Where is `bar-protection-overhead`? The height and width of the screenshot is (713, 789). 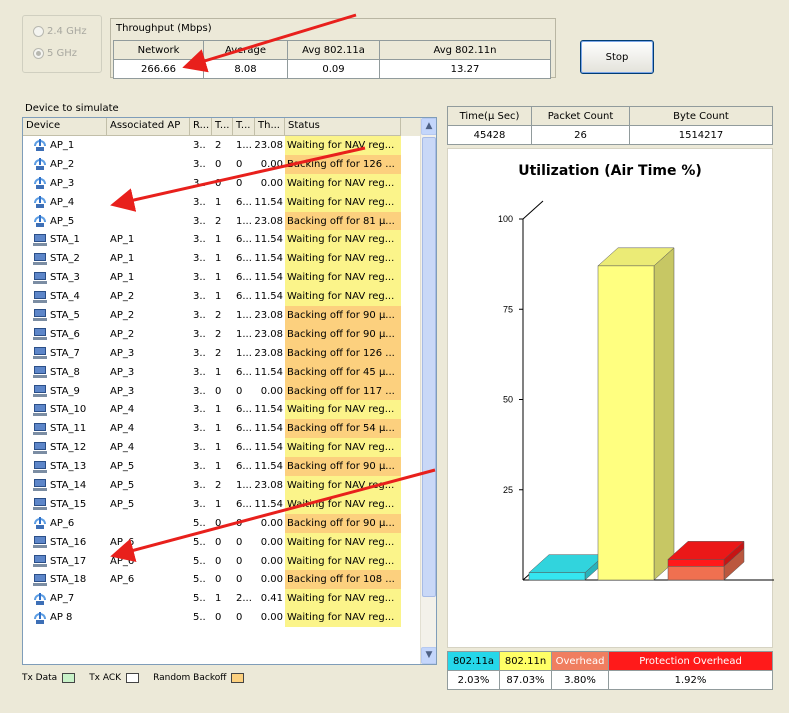 bar-protection-overhead is located at coordinates (696, 563).